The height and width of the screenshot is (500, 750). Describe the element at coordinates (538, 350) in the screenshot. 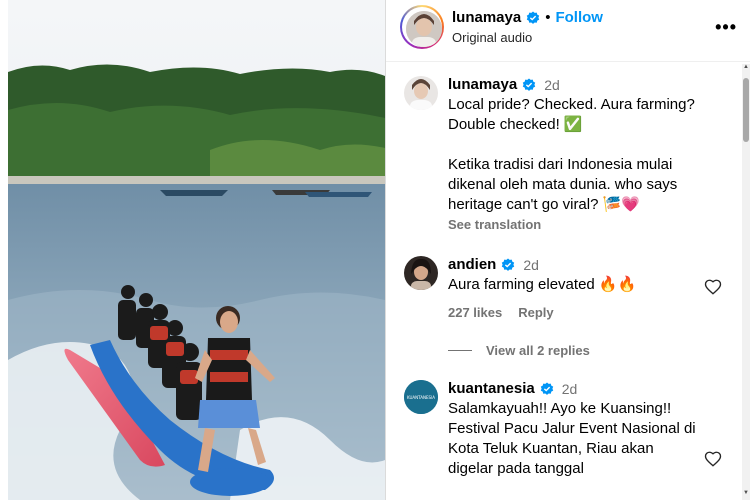

I see `view-replies-label: View all 2 replies` at that location.